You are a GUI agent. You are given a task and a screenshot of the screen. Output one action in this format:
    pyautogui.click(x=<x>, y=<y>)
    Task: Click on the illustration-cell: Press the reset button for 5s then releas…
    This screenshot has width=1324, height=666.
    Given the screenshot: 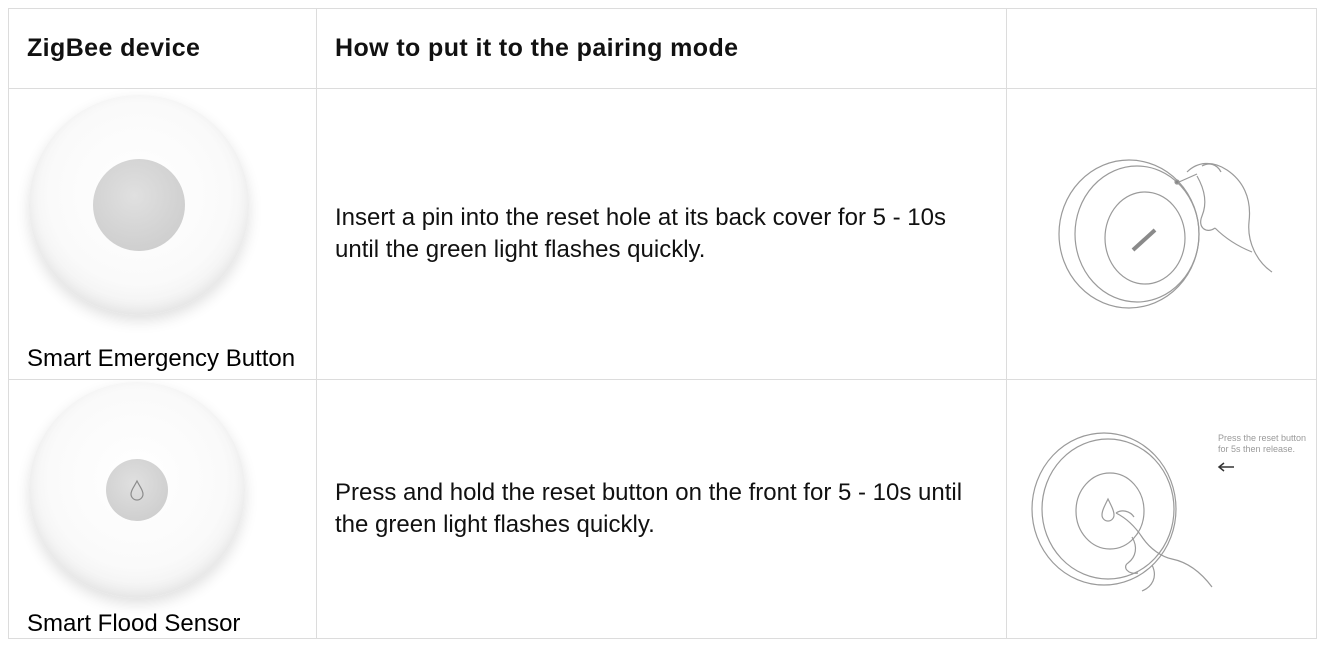 What is the action you would take?
    pyautogui.click(x=1161, y=509)
    